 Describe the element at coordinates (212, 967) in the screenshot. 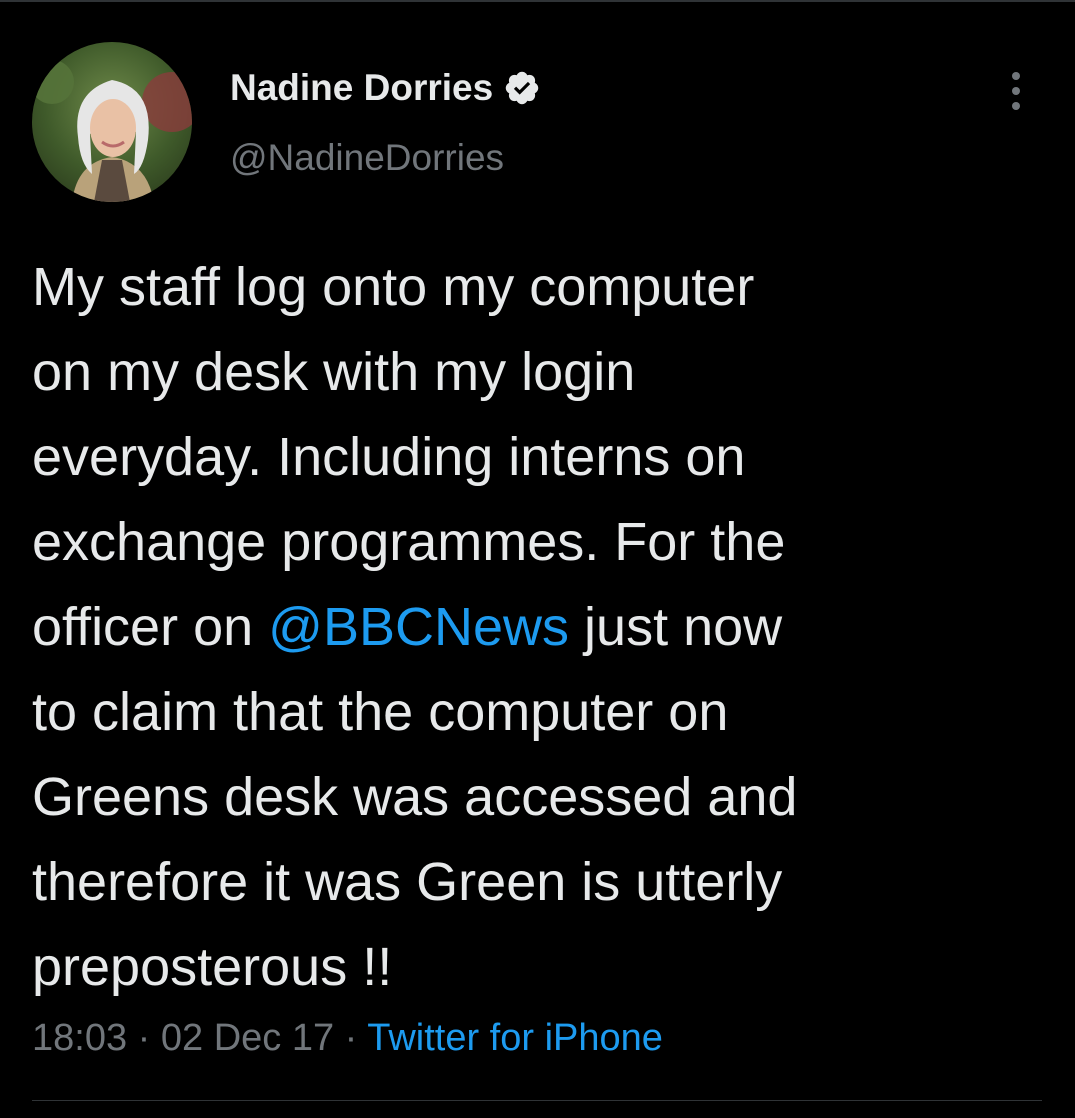

I see `tweet-line: preposterous !!` at that location.